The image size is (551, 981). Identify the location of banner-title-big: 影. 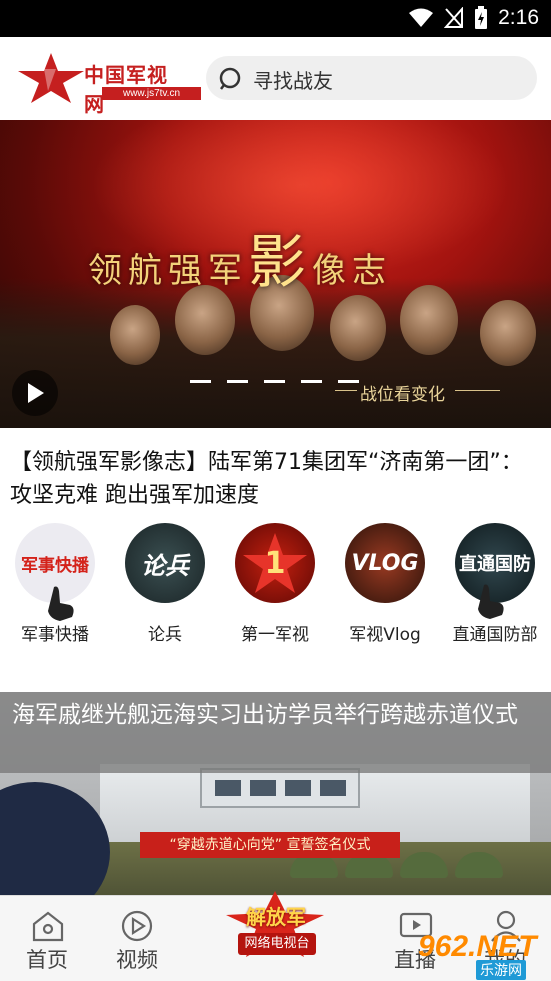
(280, 262).